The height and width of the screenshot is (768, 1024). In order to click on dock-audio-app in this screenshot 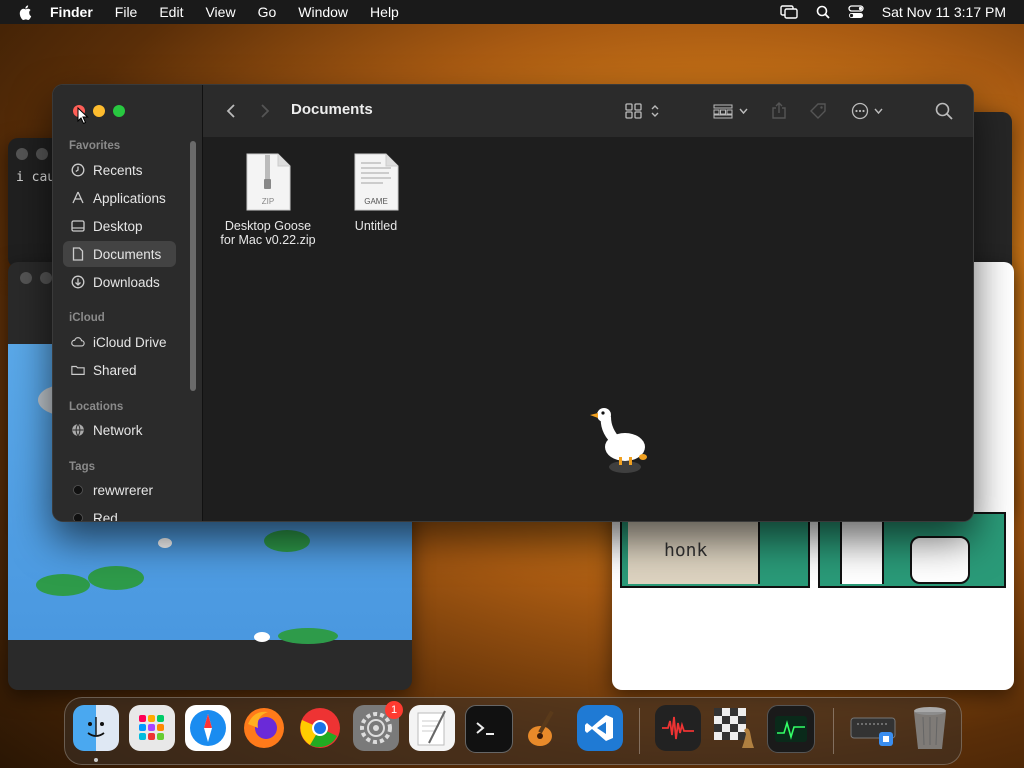, I will do `click(678, 728)`.